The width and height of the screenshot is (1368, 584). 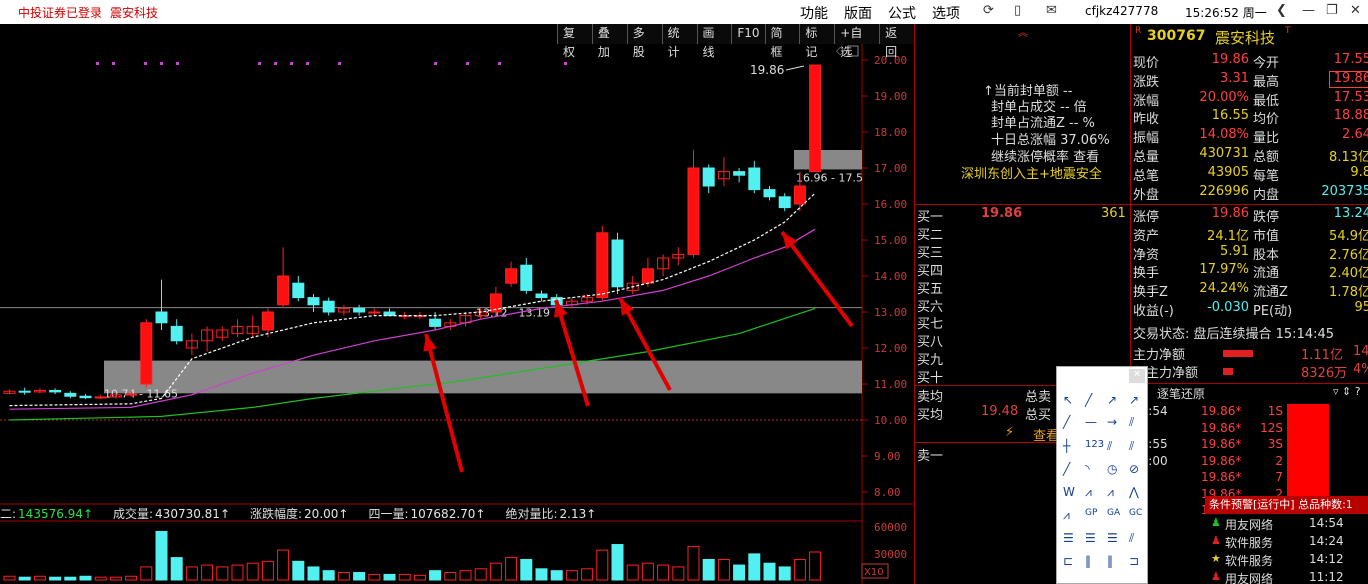 What do you see at coordinates (1087, 469) in the screenshot?
I see `arc-tool-icon: ◝` at bounding box center [1087, 469].